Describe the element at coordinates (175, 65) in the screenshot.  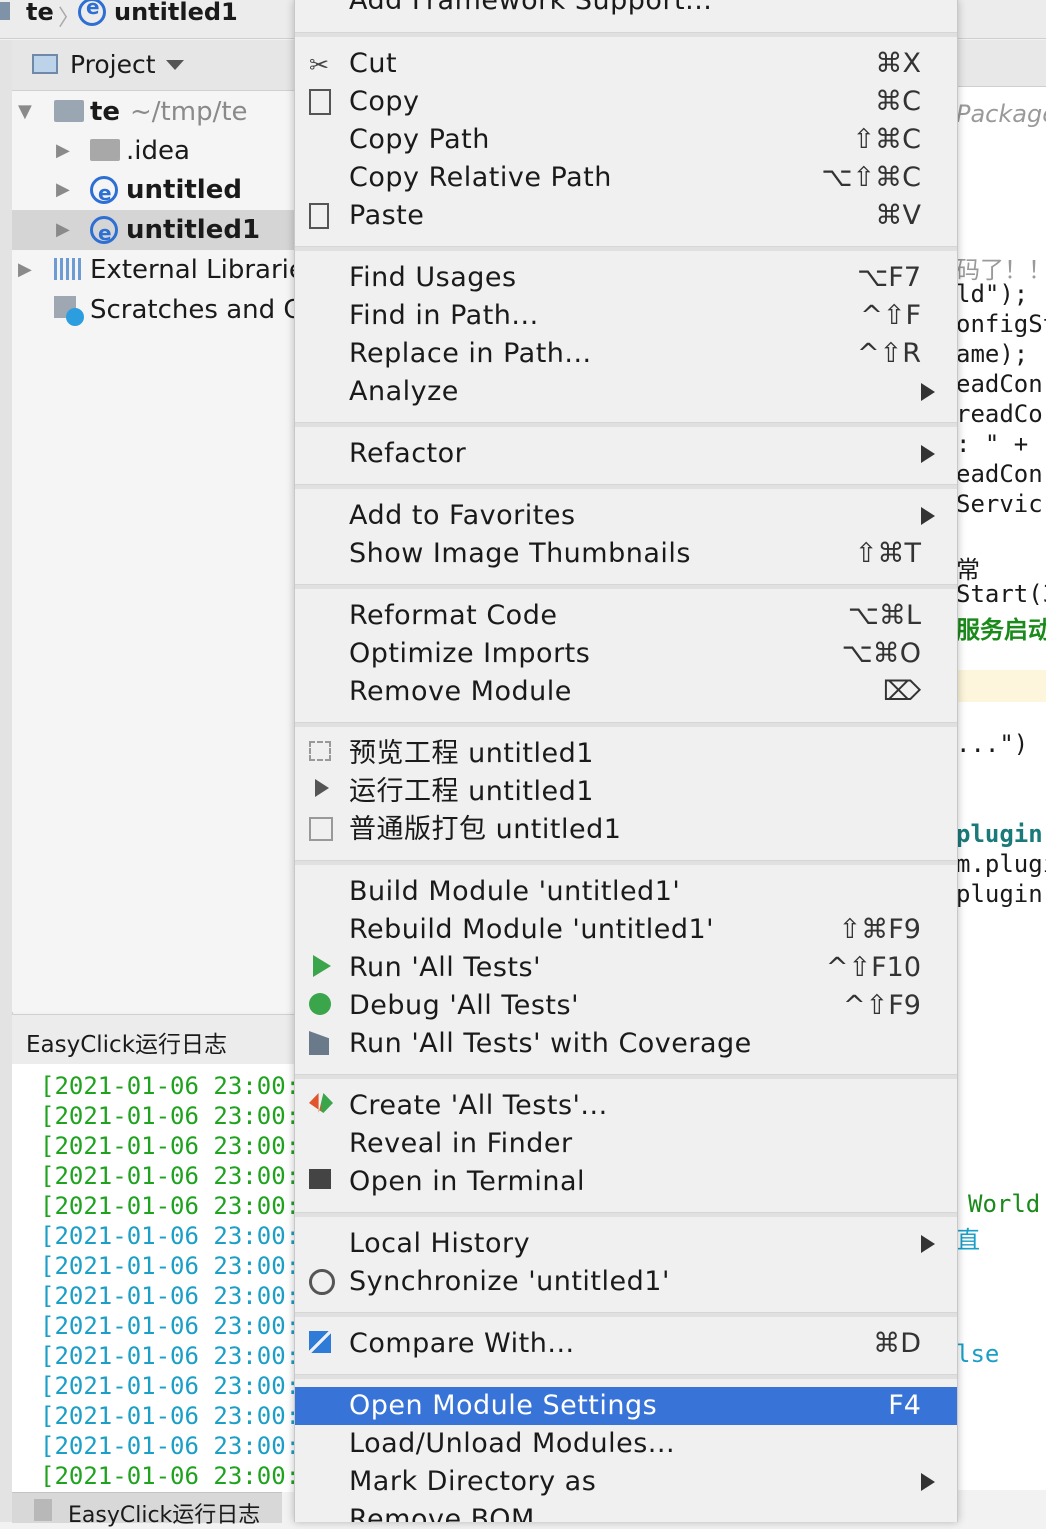
I see `chevron-down-icon` at that location.